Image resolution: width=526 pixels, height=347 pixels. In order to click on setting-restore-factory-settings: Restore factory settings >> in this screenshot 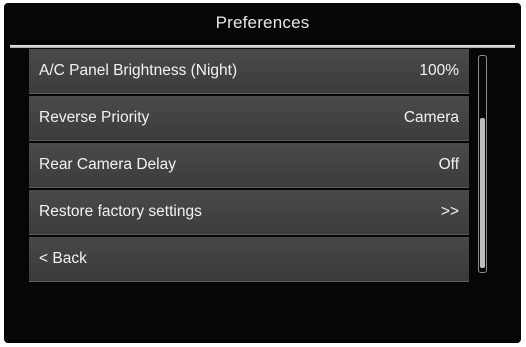, I will do `click(249, 212)`.